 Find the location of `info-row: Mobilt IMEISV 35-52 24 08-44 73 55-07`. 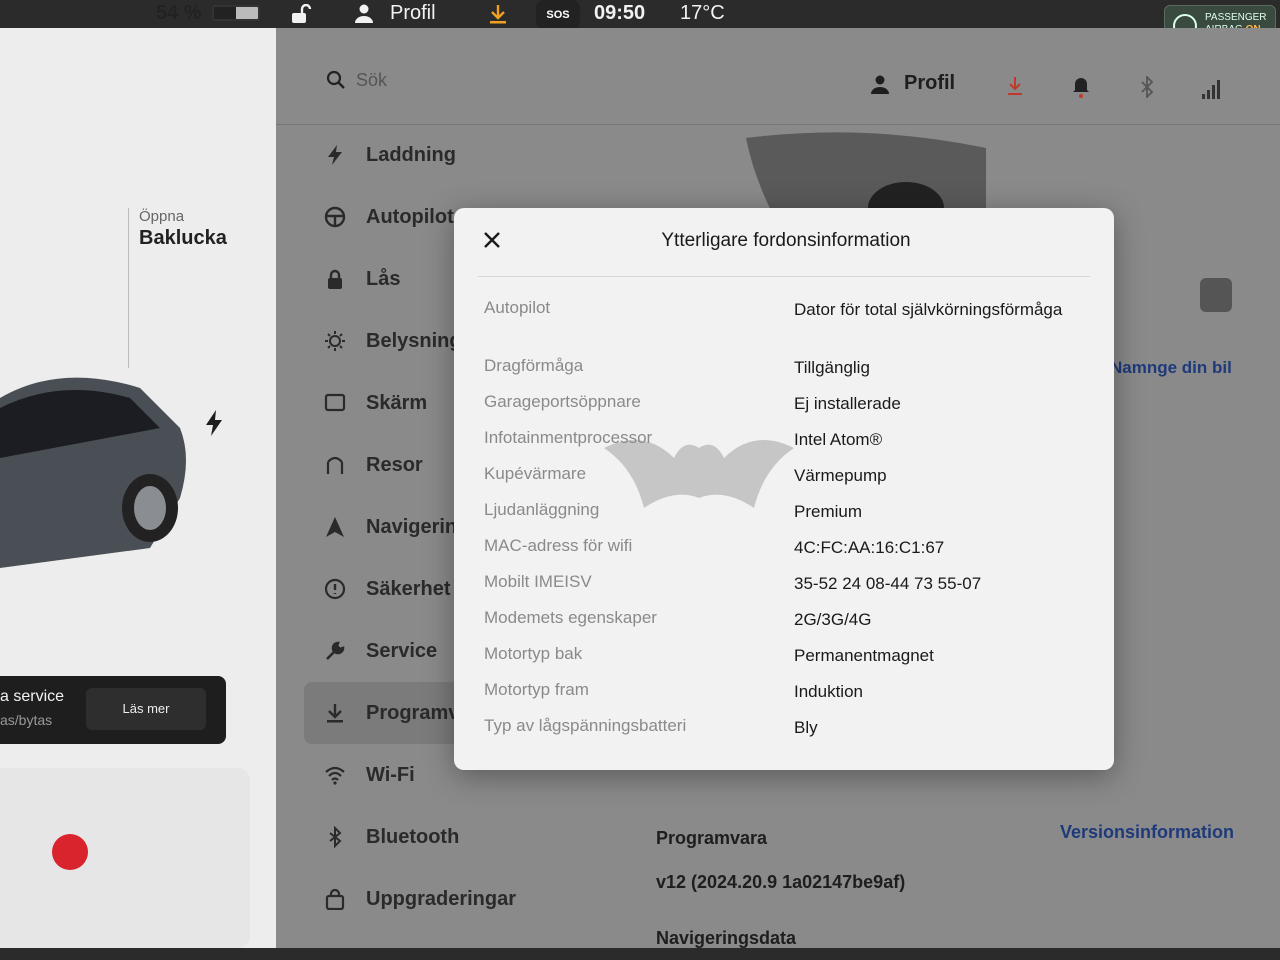

info-row: Mobilt IMEISV 35-52 24 08-44 73 55-07 is located at coordinates (784, 590).